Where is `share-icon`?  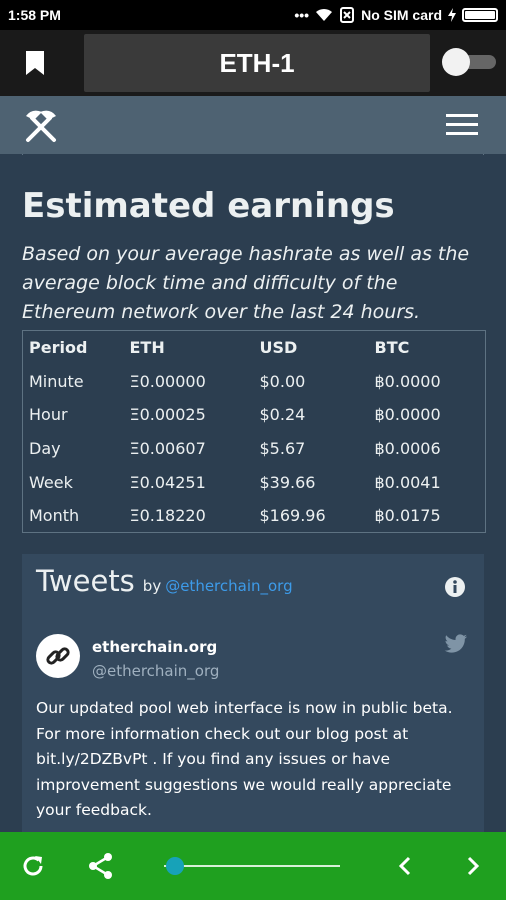 share-icon is located at coordinates (100, 866).